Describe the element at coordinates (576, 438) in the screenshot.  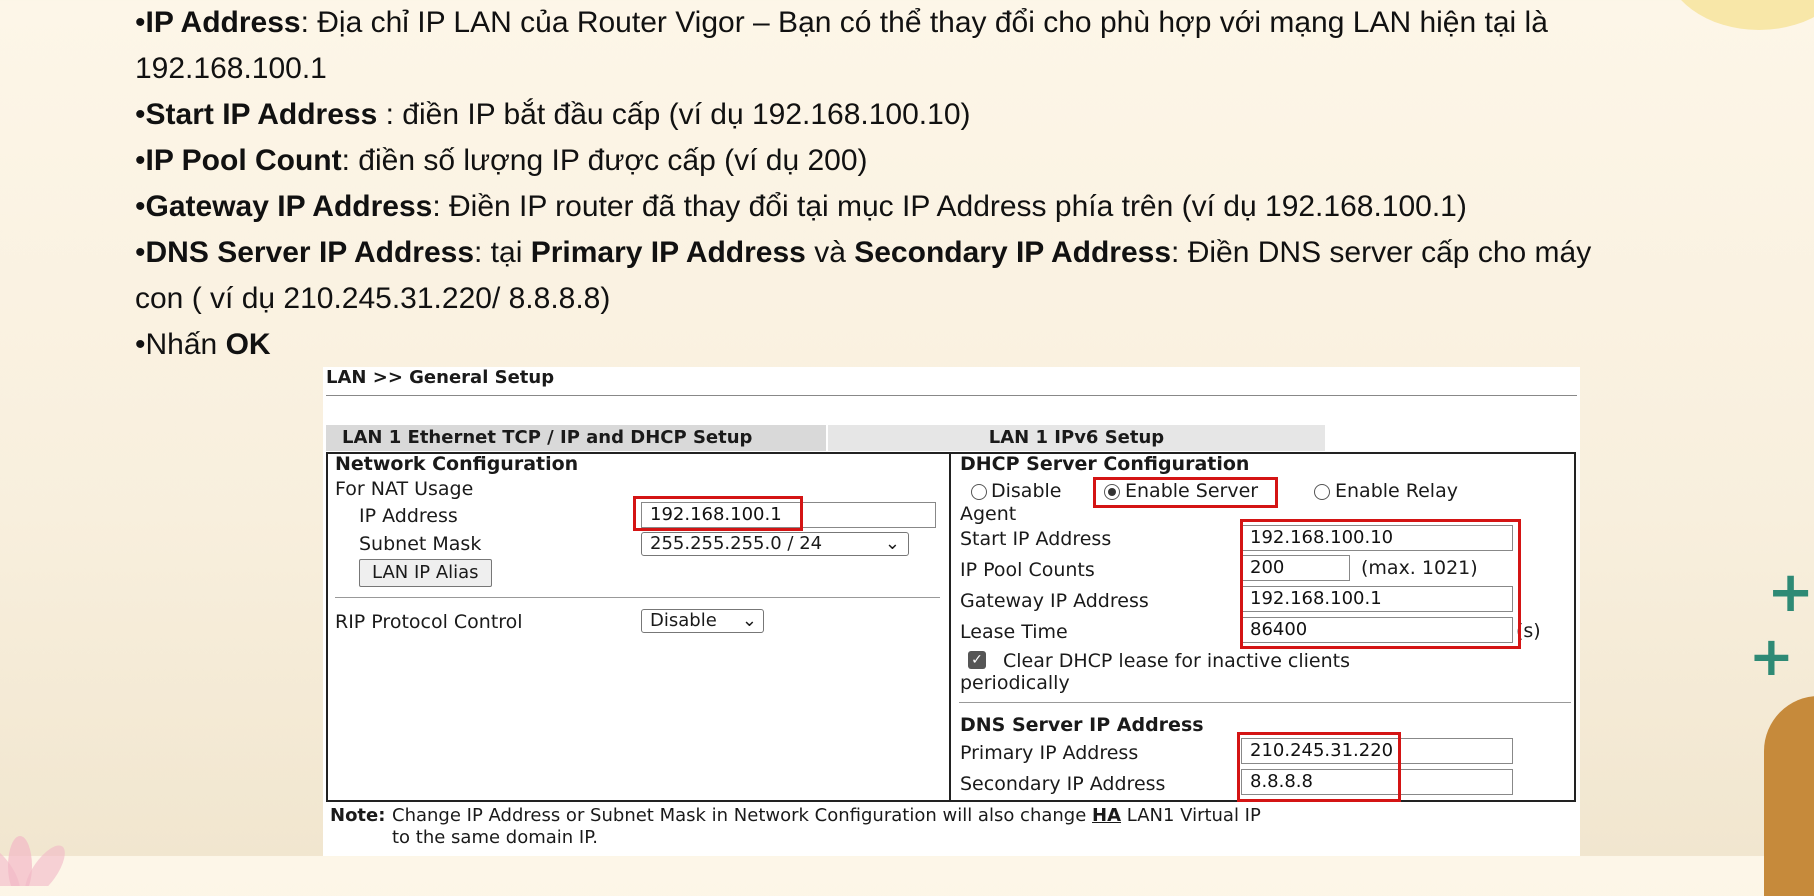
I see `tab-lan1-ethernet: LAN 1 Ethernet TCP / IP and DHCP Setup` at that location.